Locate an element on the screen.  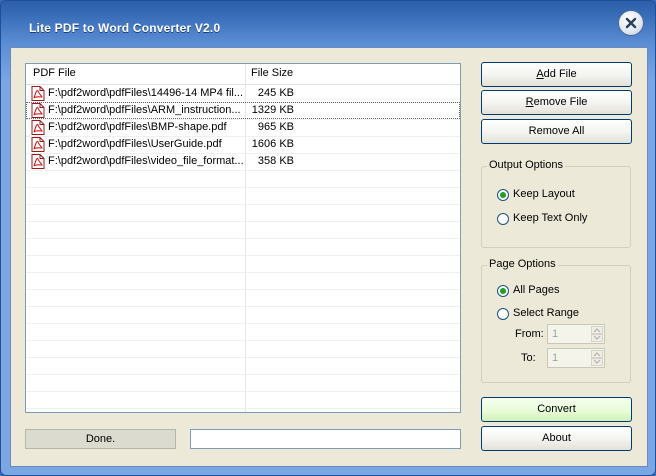
all-pages-label: All Pages is located at coordinates (536, 290).